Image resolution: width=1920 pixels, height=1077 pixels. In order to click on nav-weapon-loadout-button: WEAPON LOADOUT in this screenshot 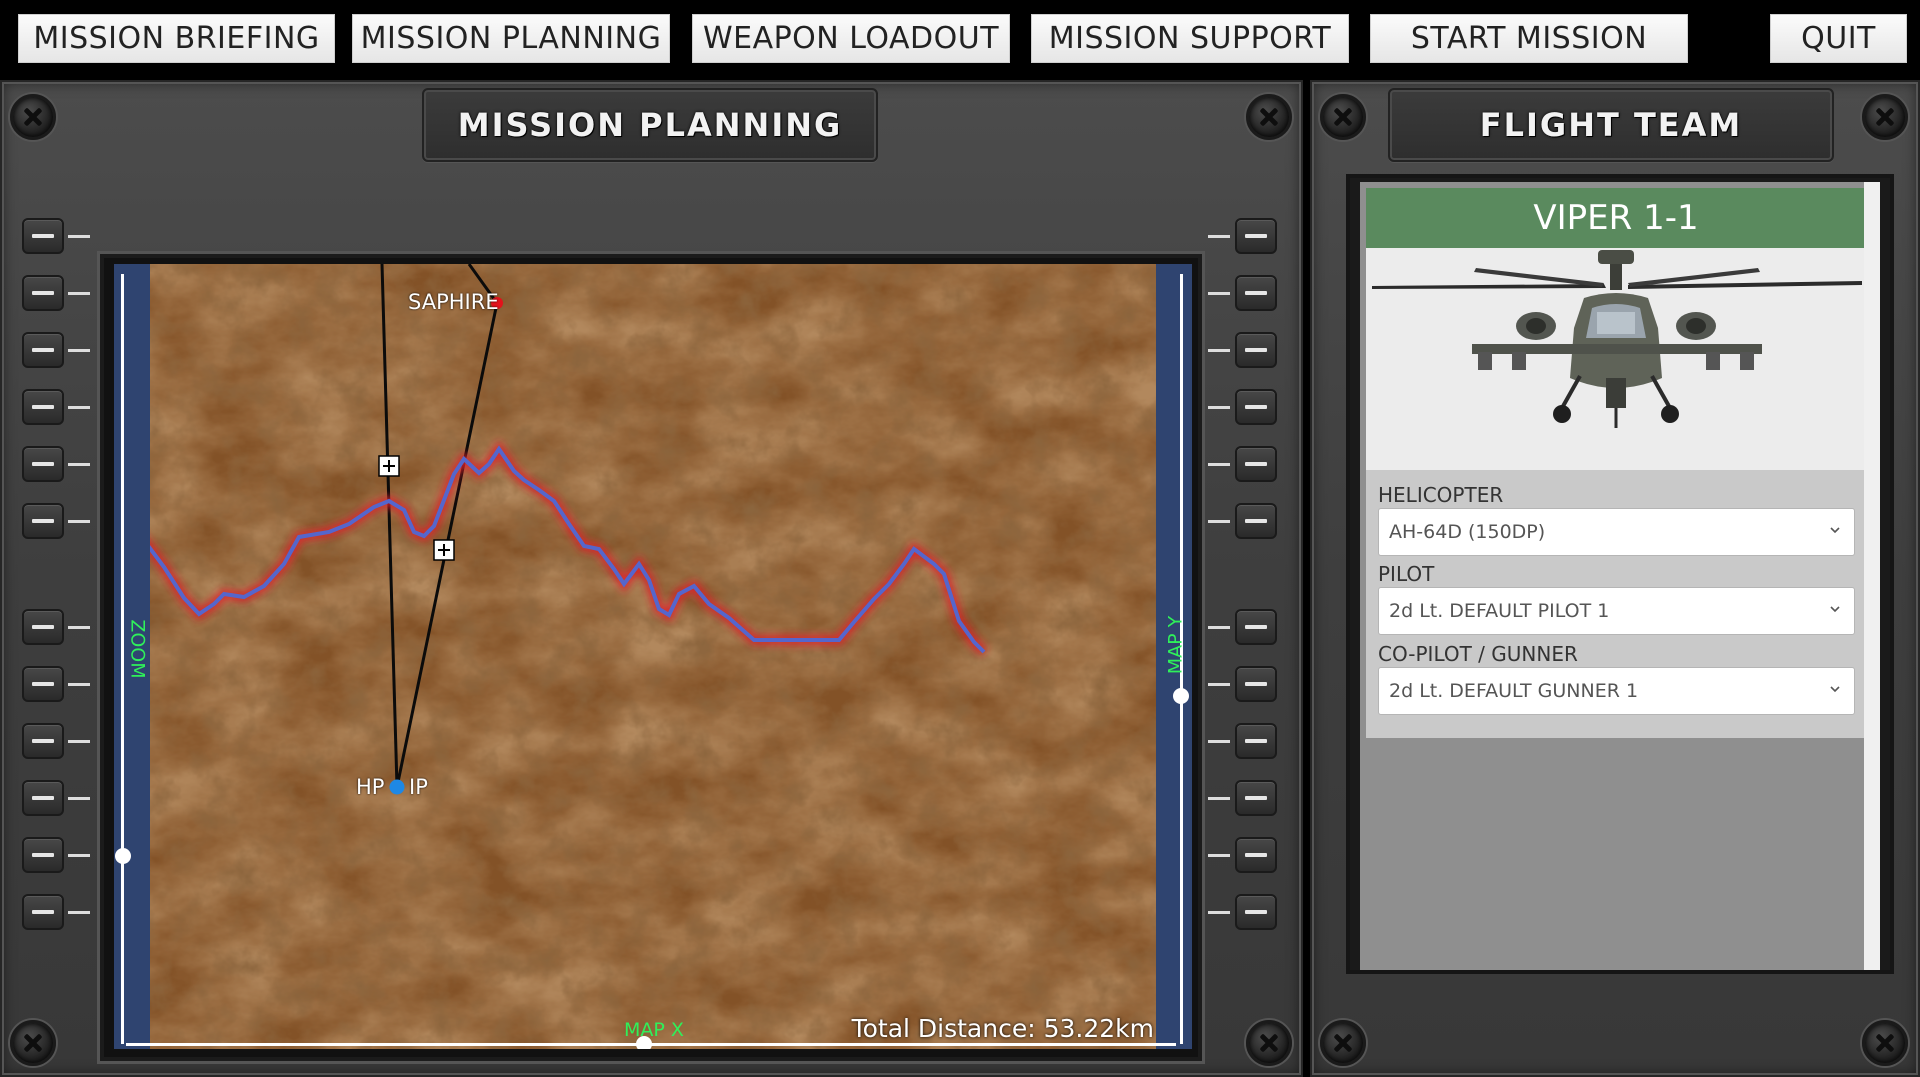, I will do `click(851, 38)`.